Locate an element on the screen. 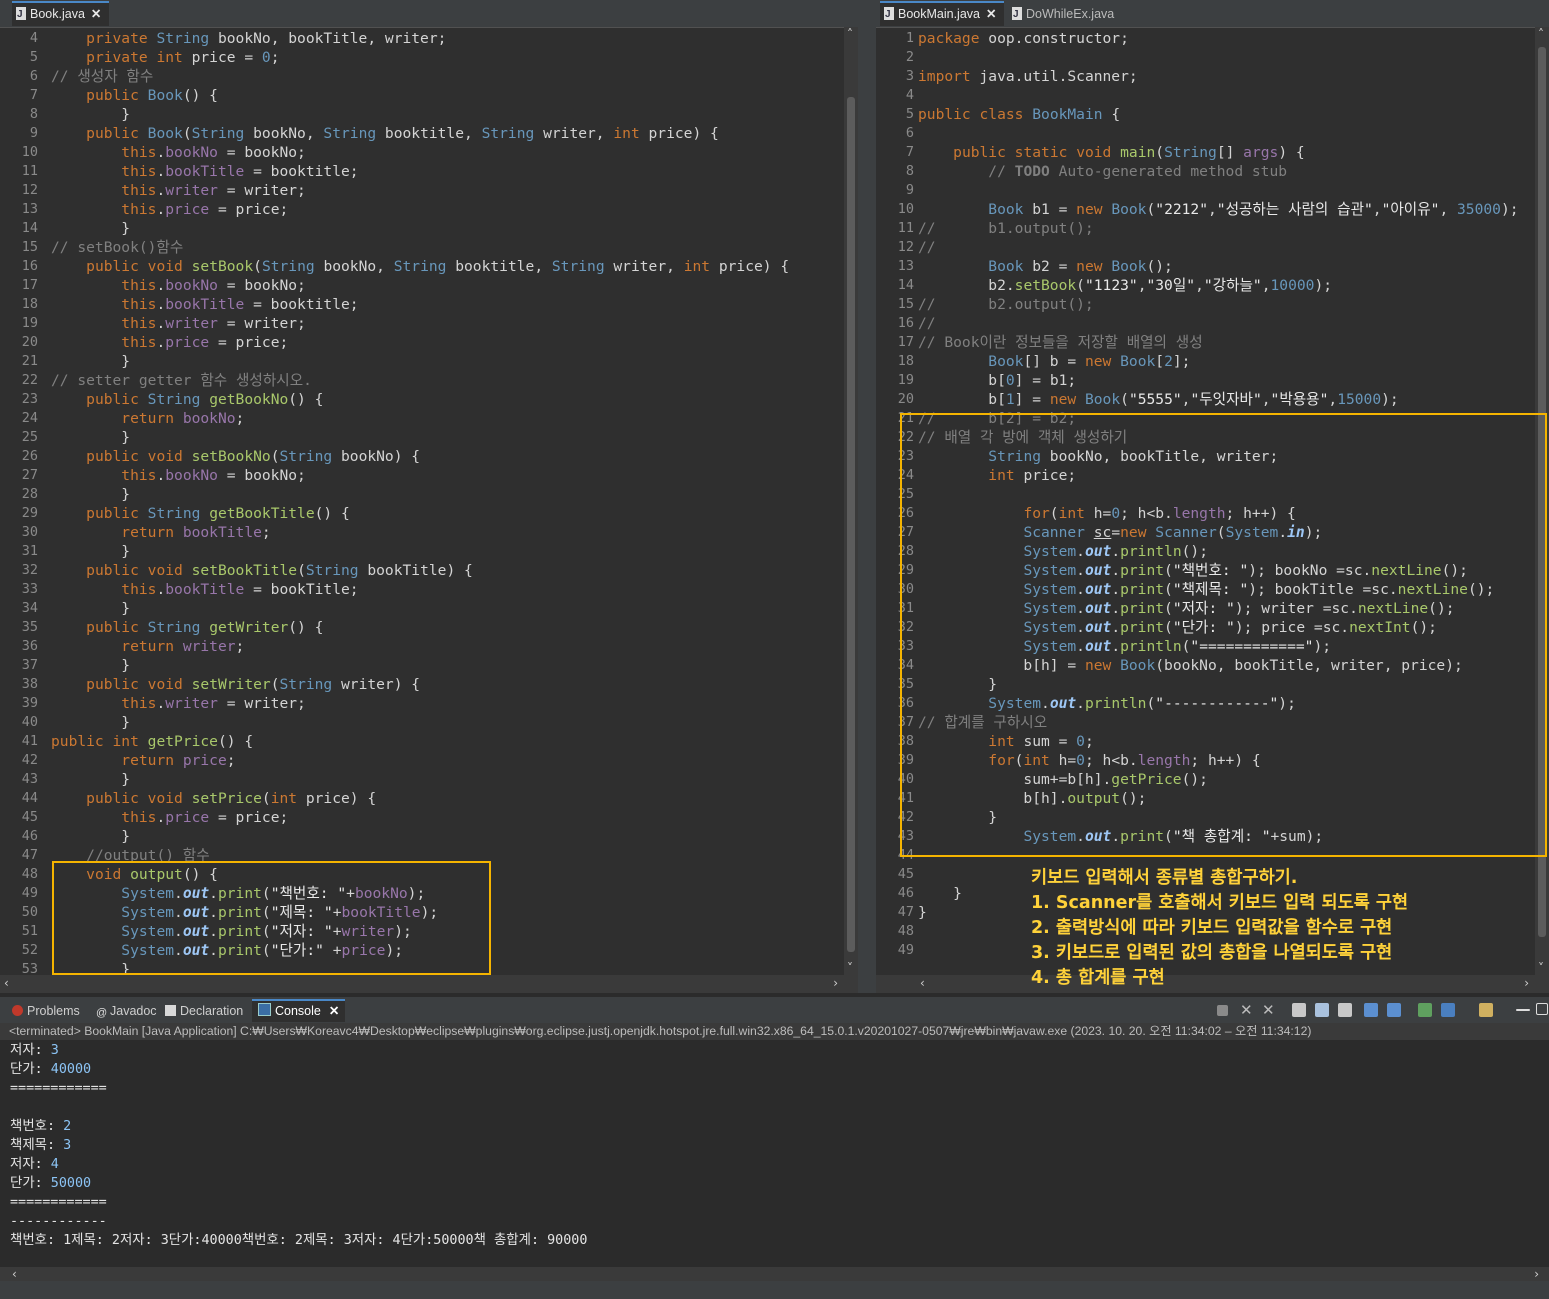 This screenshot has height=1299, width=1549. code-line: 12 this.writer = writer; is located at coordinates (422, 190).